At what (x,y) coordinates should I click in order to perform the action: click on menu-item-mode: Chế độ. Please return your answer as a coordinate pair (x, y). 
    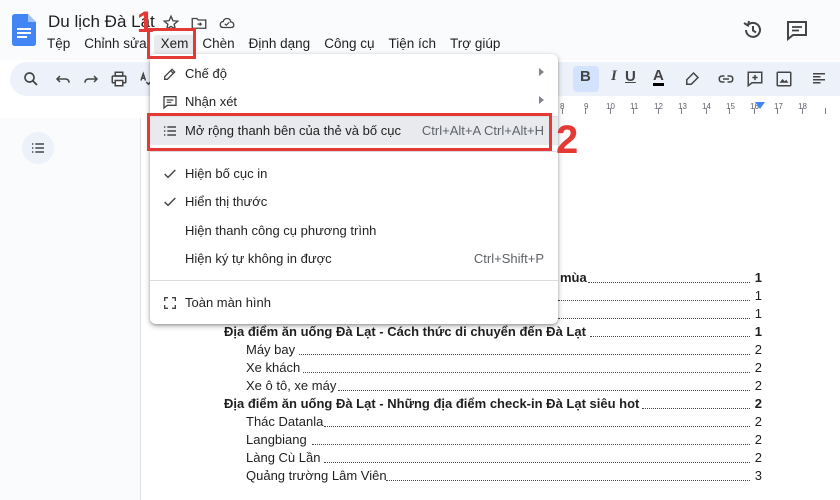
    Looking at the image, I should click on (354, 74).